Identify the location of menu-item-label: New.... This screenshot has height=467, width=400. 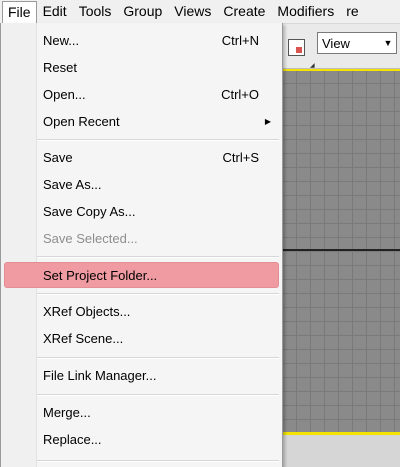
(61, 40).